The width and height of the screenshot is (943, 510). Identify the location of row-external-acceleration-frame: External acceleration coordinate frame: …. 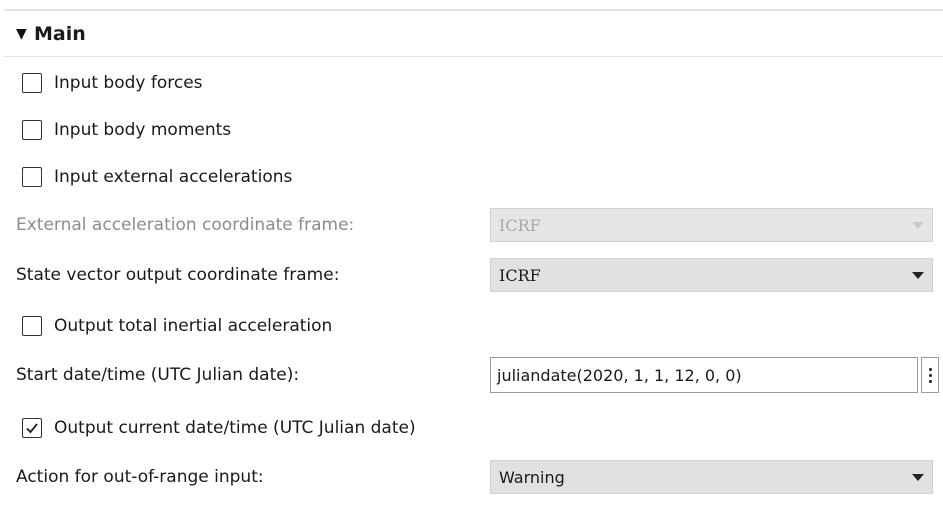
(471, 225).